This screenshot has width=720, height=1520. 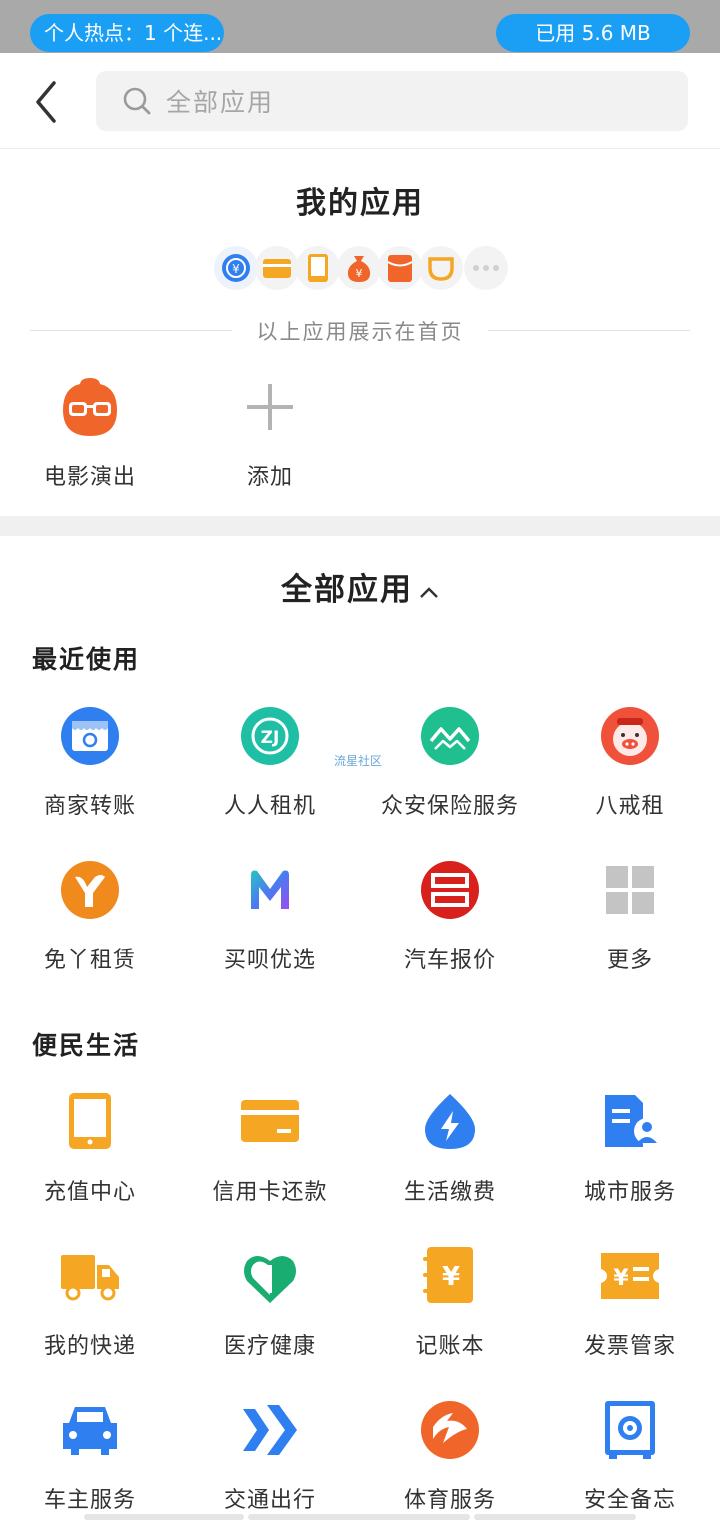 I want to click on svg-text: ZJ, so click(x=270, y=738).